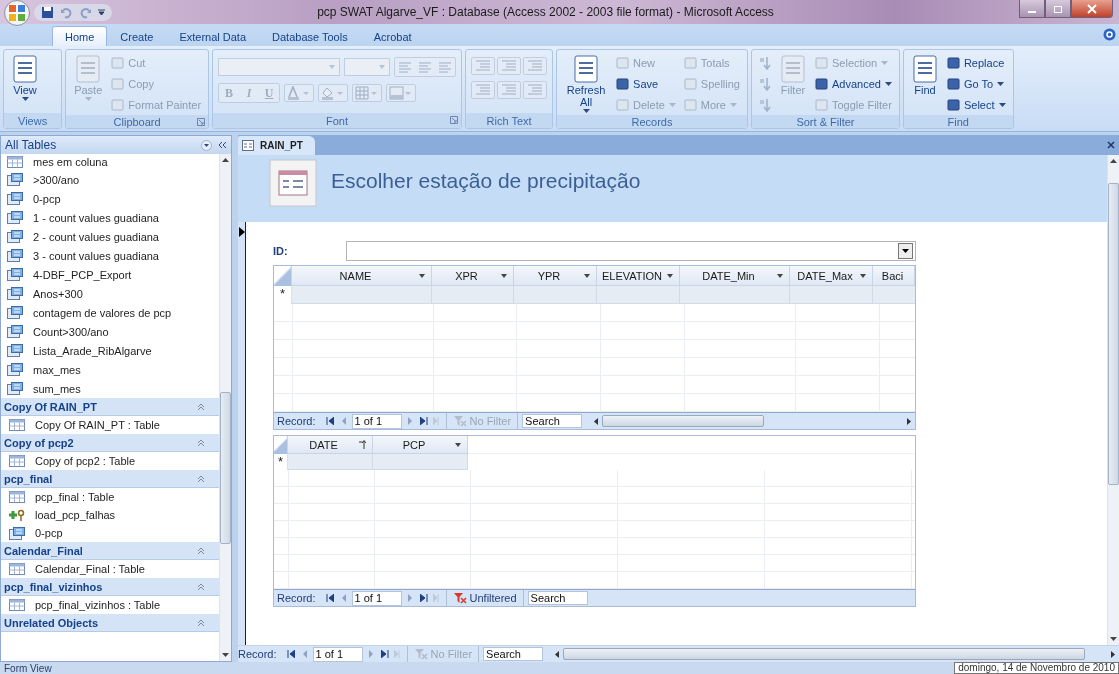 This screenshot has width=1119, height=674. What do you see at coordinates (137, 121) in the screenshot?
I see `group-label: Clipboard` at bounding box center [137, 121].